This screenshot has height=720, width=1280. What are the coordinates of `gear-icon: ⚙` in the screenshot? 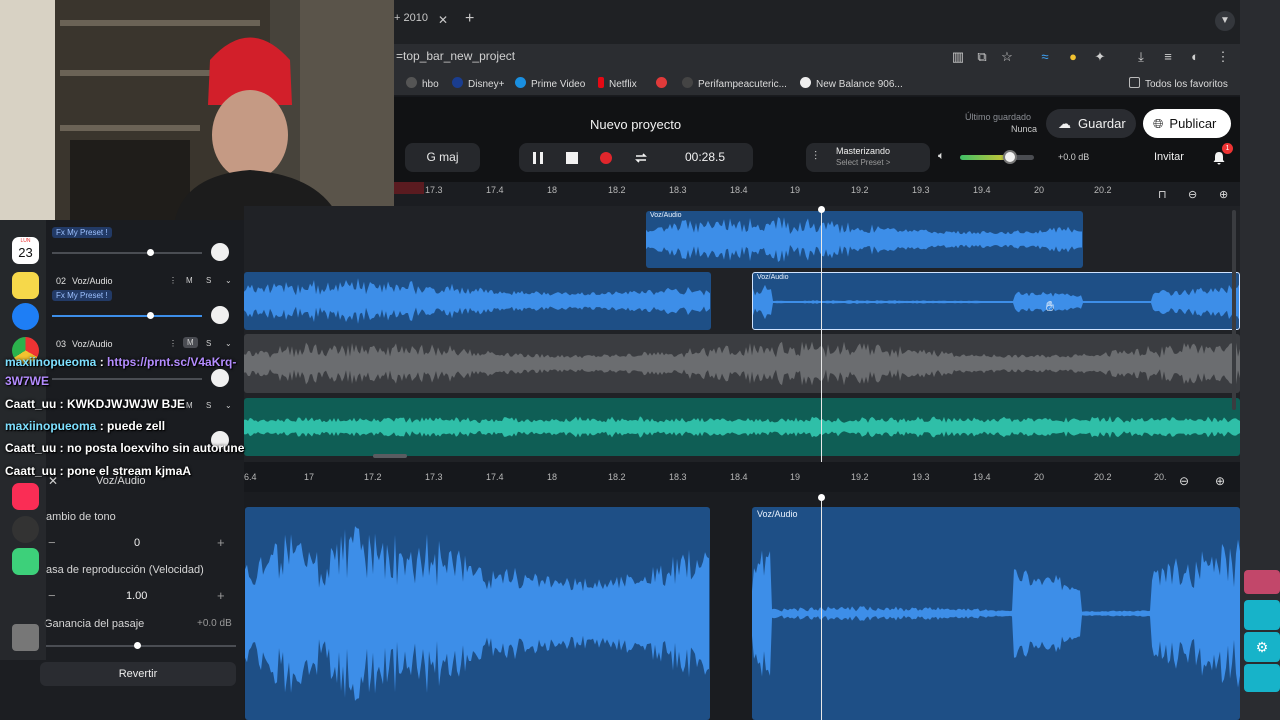 It's located at (1262, 647).